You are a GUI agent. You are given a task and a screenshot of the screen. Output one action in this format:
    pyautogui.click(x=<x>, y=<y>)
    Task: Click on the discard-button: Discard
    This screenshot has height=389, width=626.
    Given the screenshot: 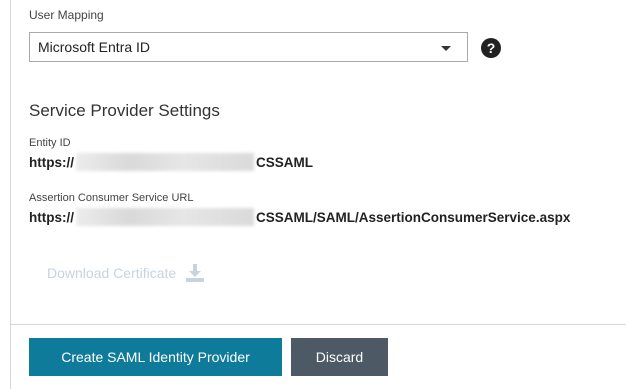 What is the action you would take?
    pyautogui.click(x=339, y=357)
    